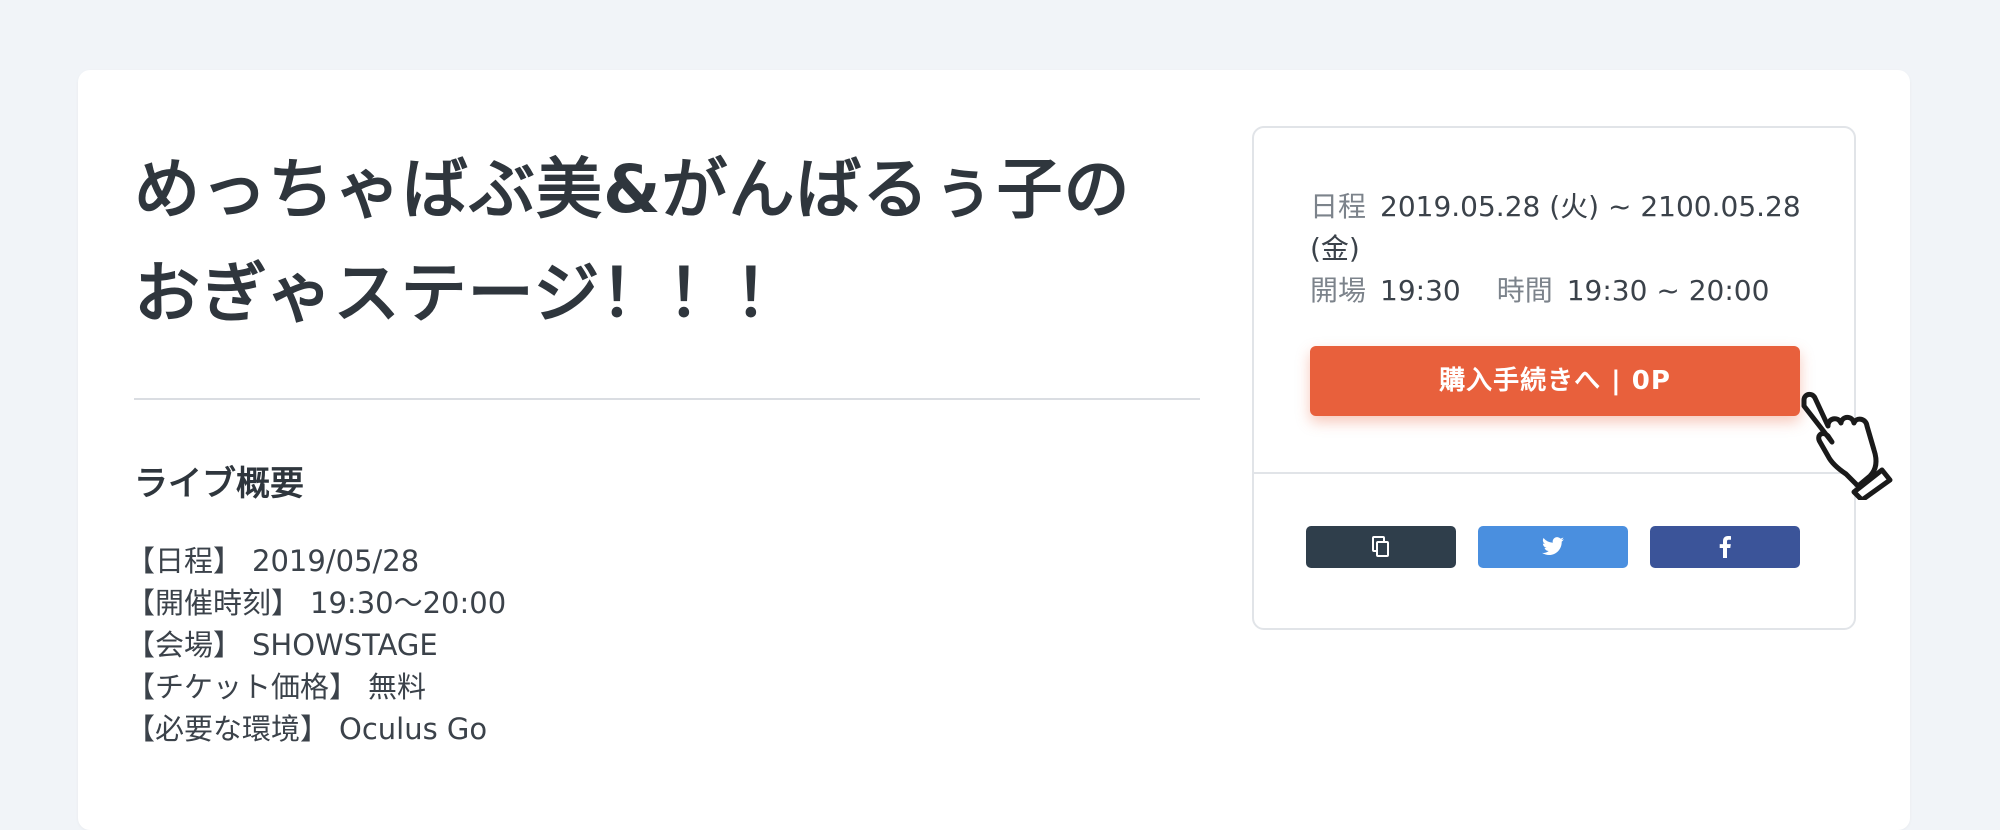 The height and width of the screenshot is (830, 2000). What do you see at coordinates (242, 687) in the screenshot?
I see `overview-label: 【チケット価格】` at bounding box center [242, 687].